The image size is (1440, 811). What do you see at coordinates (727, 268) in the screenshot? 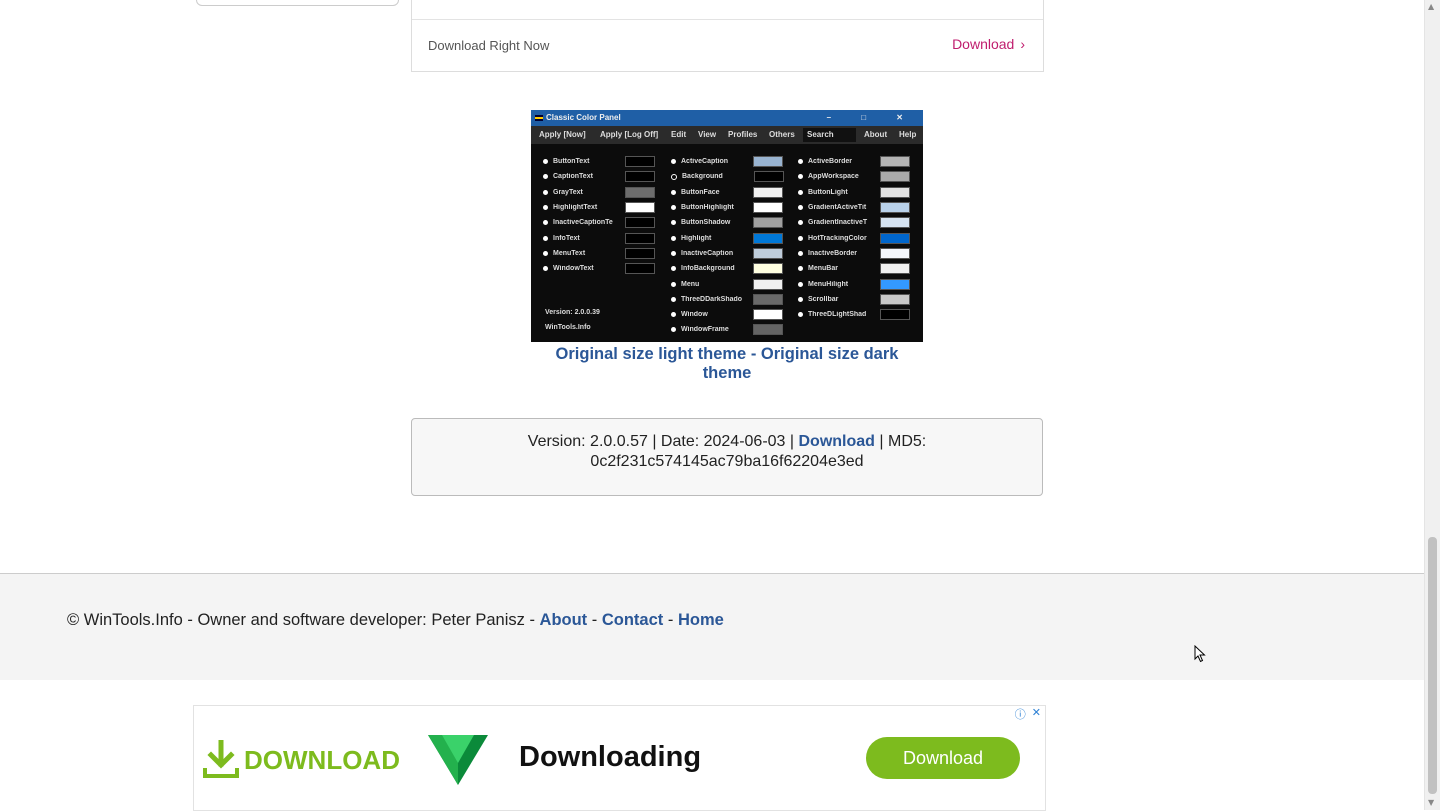
I see `color-row: InfoBackground` at bounding box center [727, 268].